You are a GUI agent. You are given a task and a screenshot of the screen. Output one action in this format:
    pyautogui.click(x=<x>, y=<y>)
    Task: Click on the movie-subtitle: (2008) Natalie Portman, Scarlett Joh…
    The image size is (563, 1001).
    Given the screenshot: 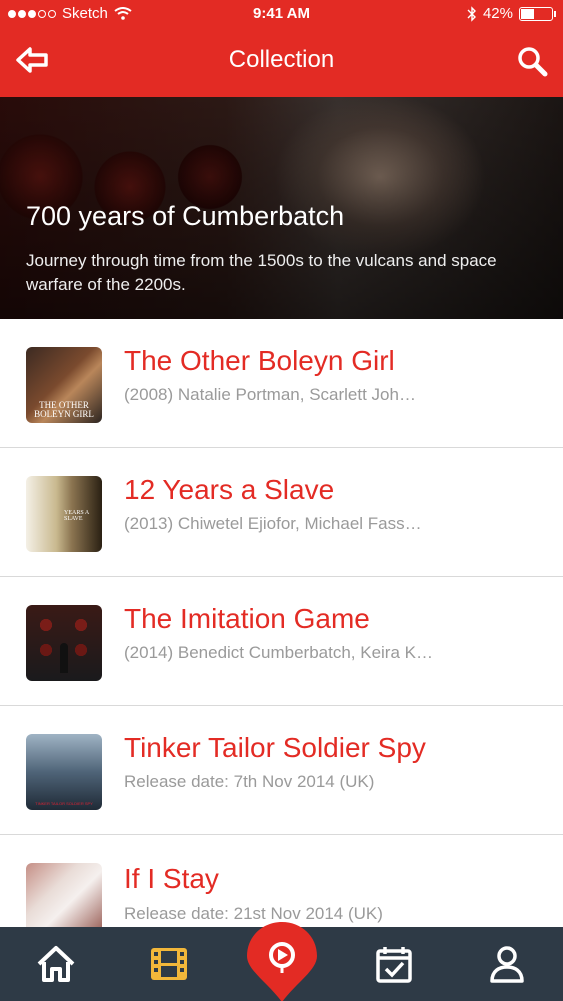 What is the action you would take?
    pyautogui.click(x=270, y=394)
    